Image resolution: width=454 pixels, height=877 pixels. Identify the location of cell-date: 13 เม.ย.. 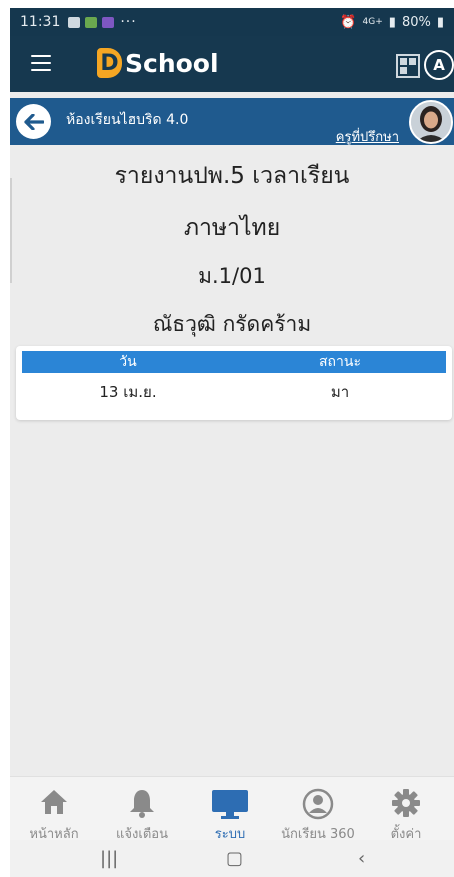
(128, 392).